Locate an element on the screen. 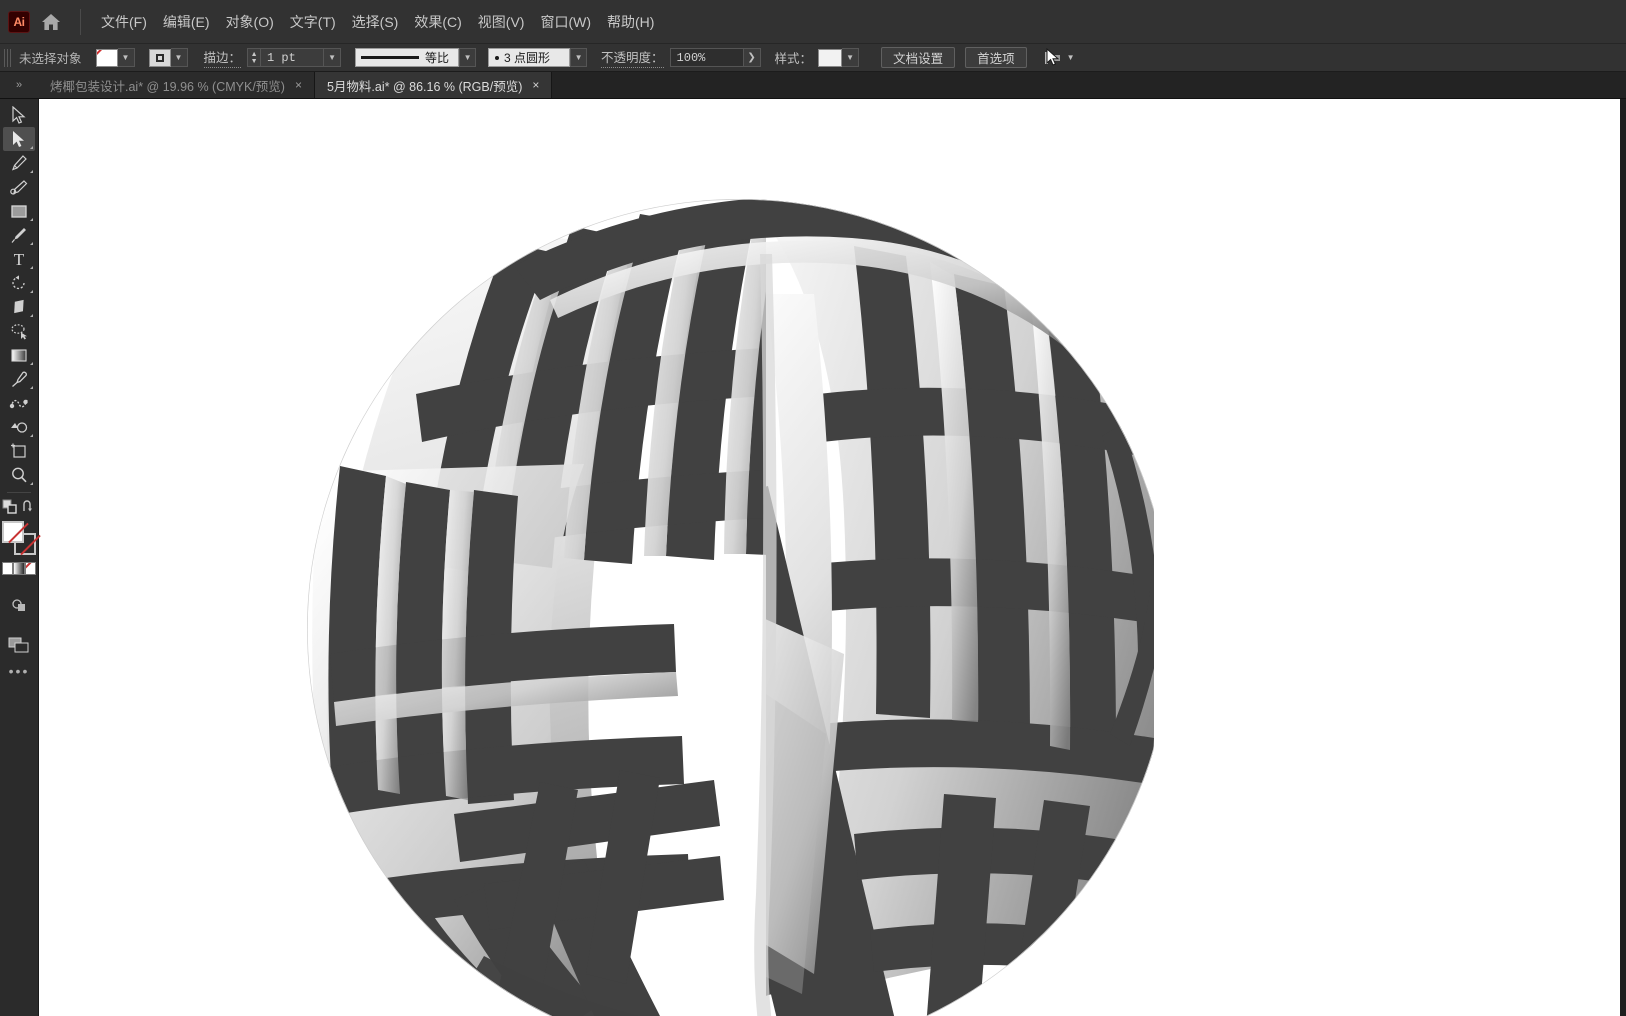  selection-tool is located at coordinates (19, 115).